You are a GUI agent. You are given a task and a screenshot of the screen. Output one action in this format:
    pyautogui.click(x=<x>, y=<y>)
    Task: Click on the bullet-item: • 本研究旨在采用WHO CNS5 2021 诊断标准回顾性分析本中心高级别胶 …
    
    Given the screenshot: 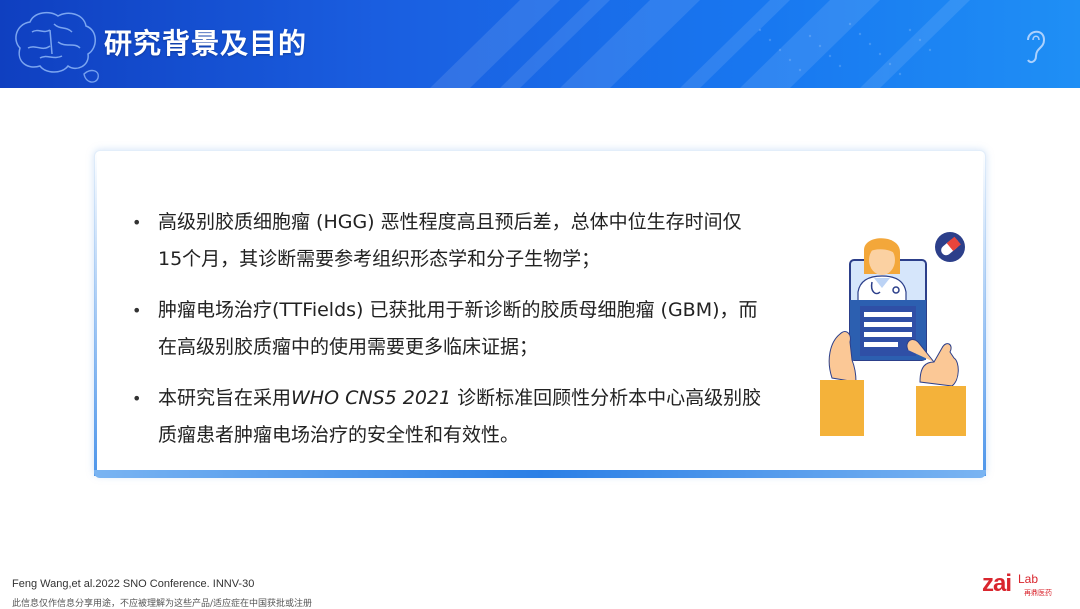 What is the action you would take?
    pyautogui.click(x=464, y=417)
    